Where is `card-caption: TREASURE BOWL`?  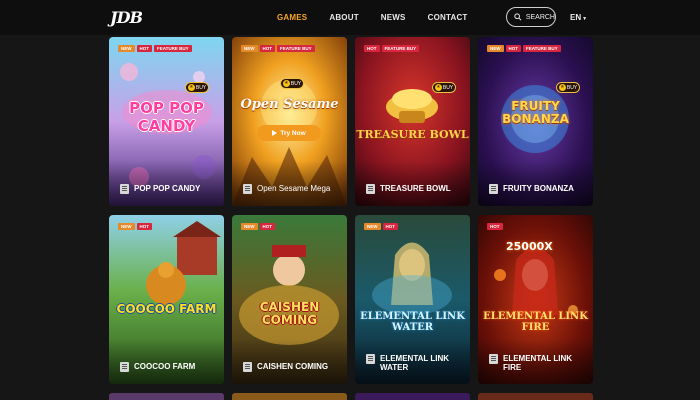 card-caption: TREASURE BOWL is located at coordinates (416, 189).